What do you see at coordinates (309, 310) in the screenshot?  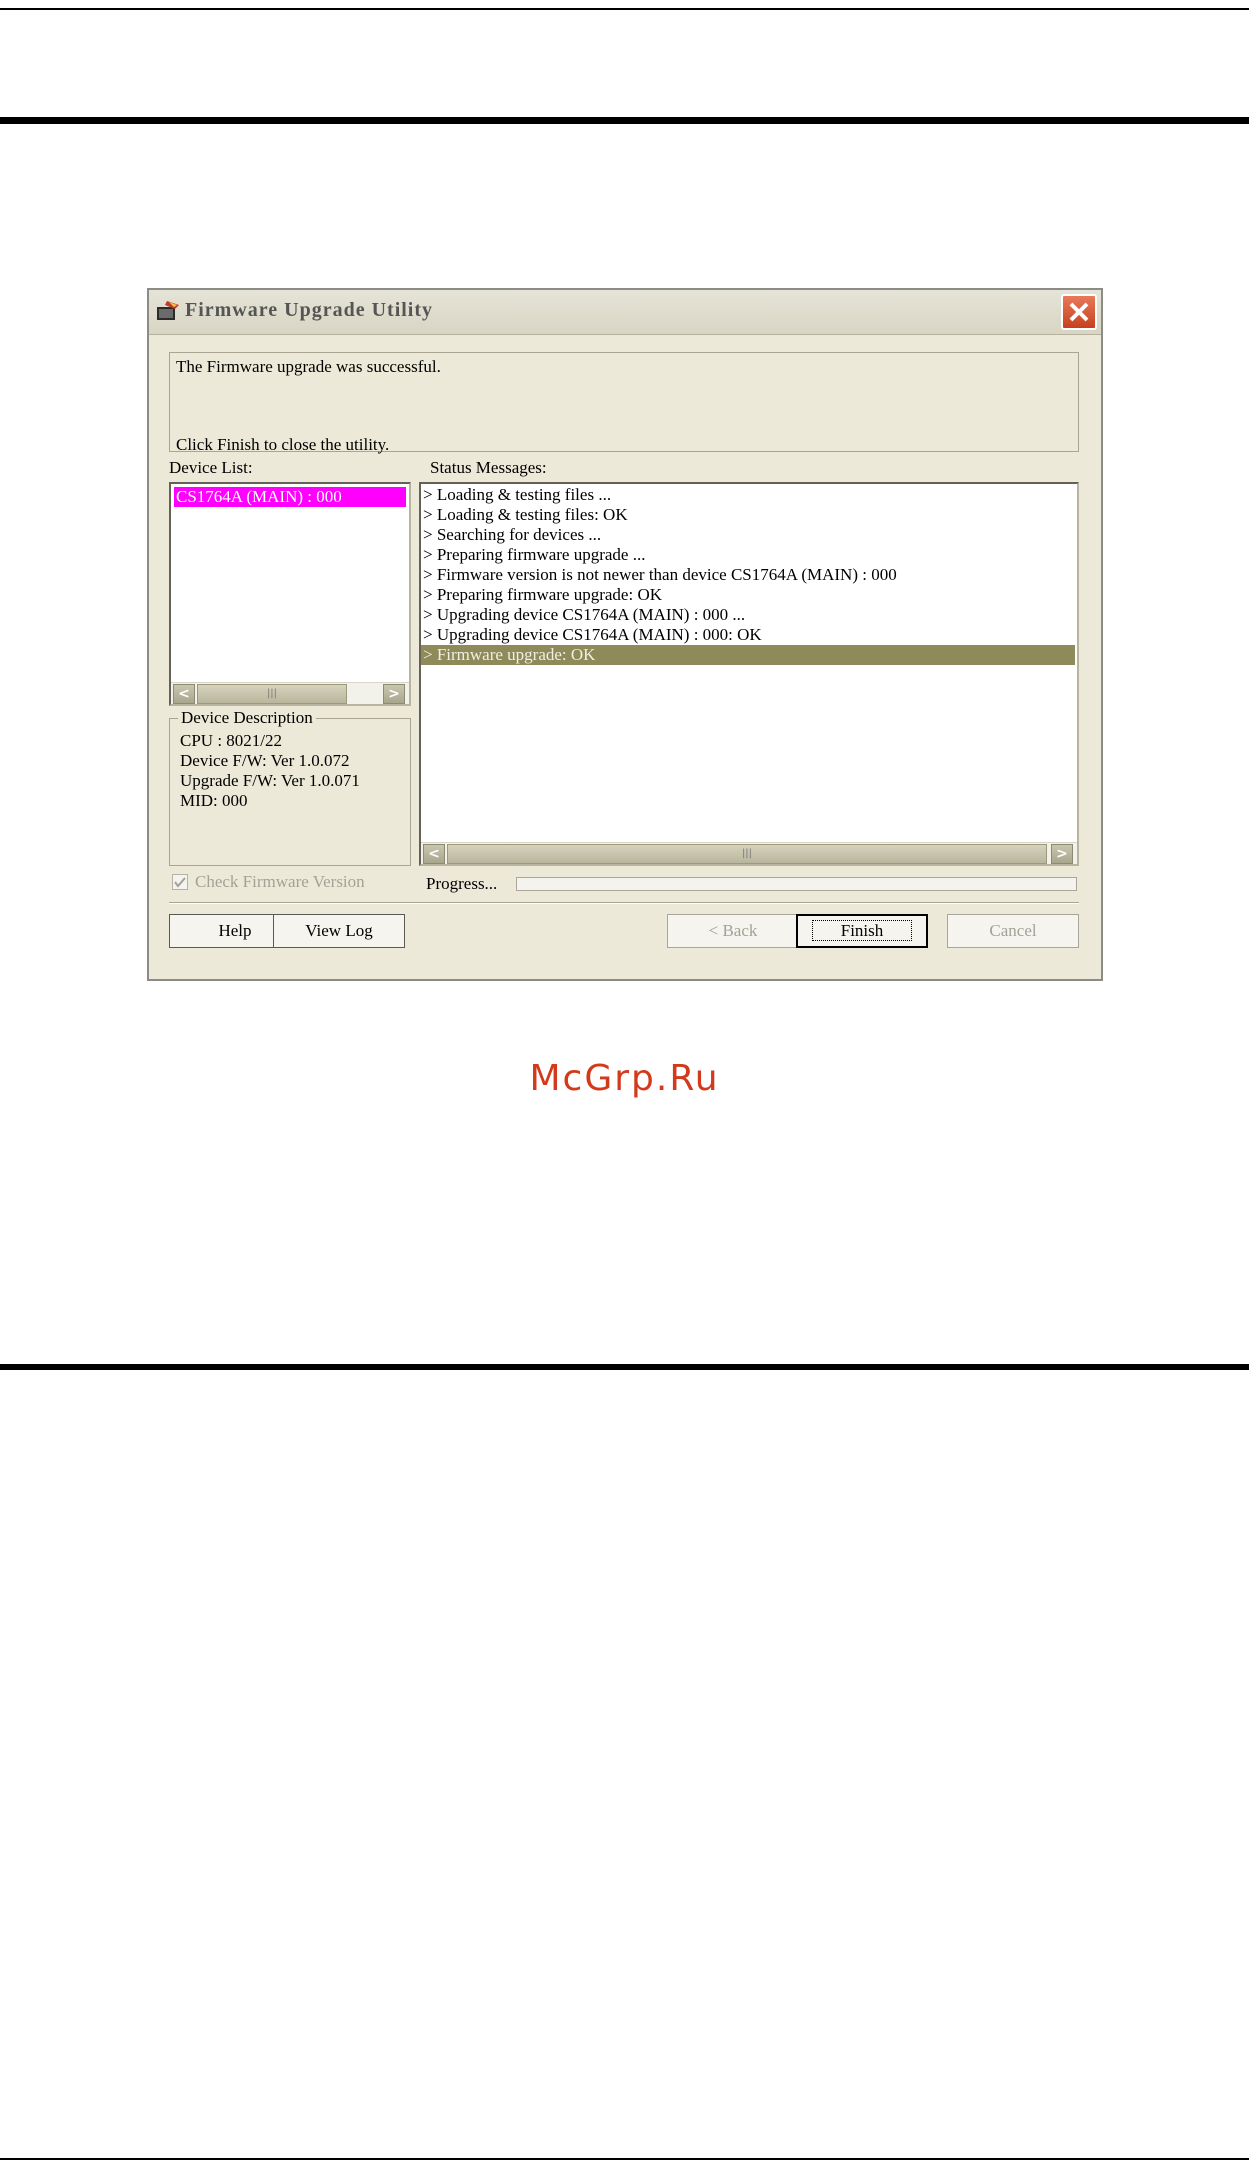 I see `window-title: Firmware Upgrade Utility` at bounding box center [309, 310].